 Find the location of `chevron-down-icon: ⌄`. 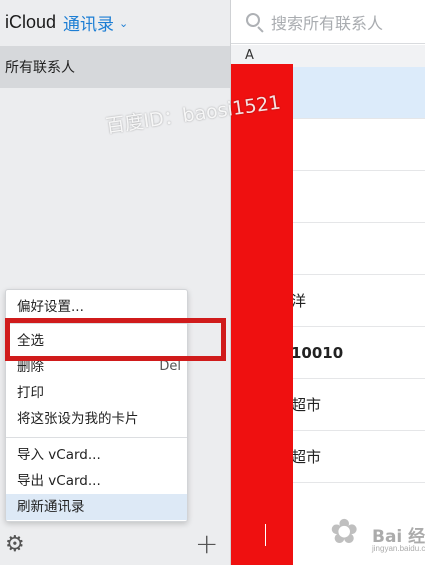

chevron-down-icon: ⌄ is located at coordinates (123, 23).